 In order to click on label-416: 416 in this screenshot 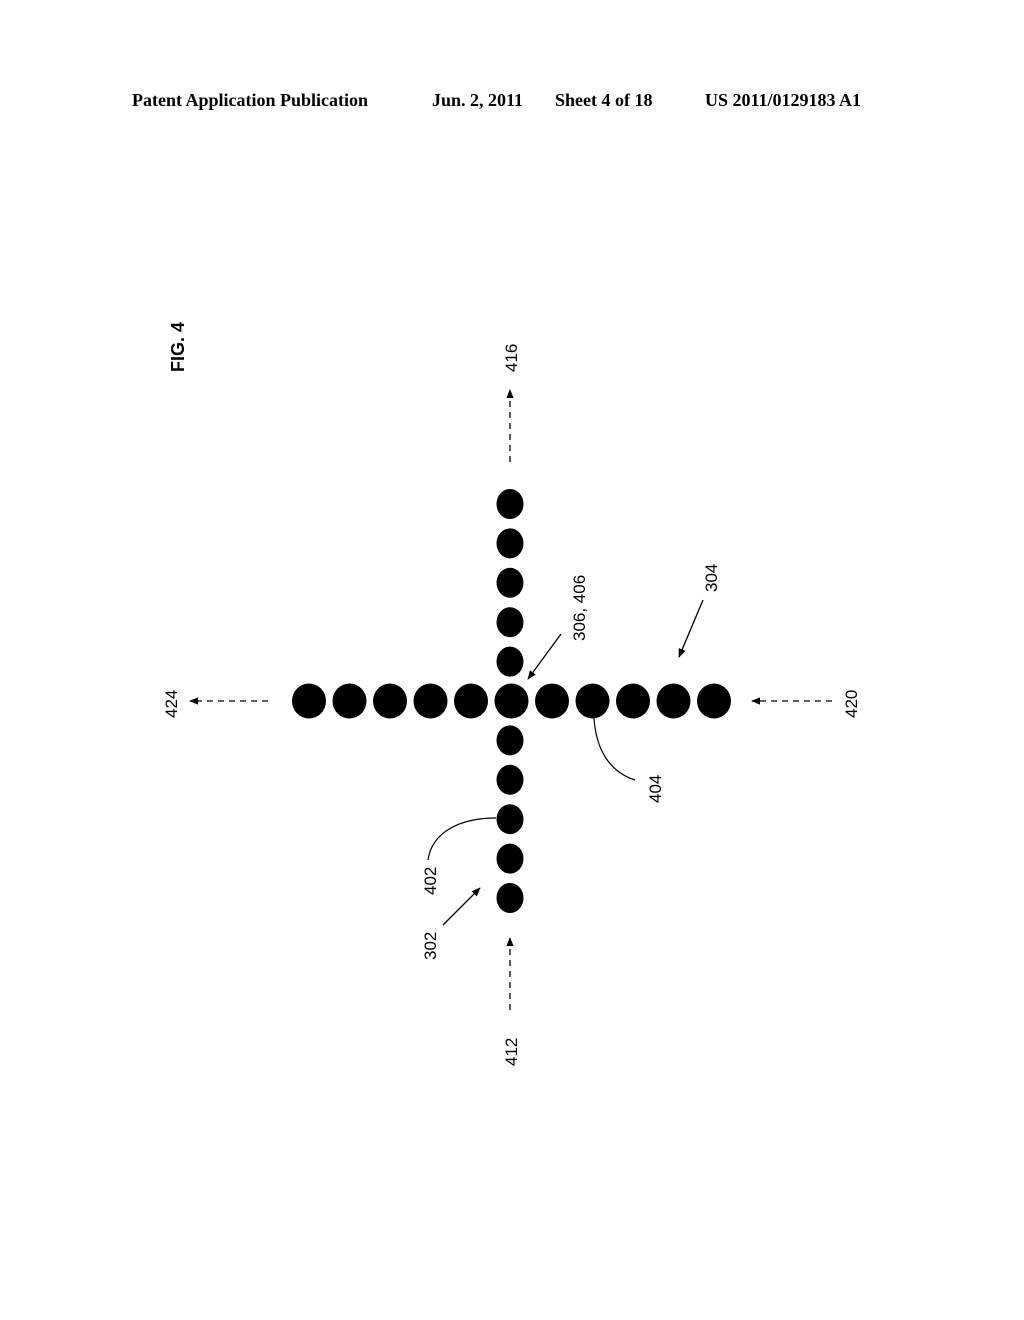, I will do `click(511, 358)`.